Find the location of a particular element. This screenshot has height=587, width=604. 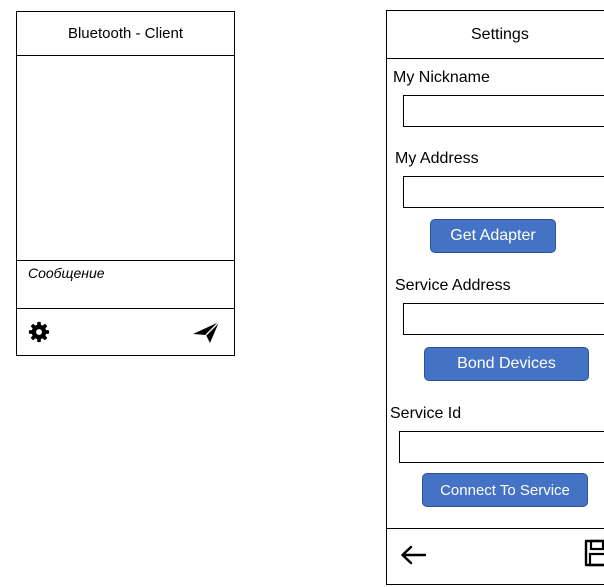

settings-title-bar: Settings is located at coordinates (495, 35).